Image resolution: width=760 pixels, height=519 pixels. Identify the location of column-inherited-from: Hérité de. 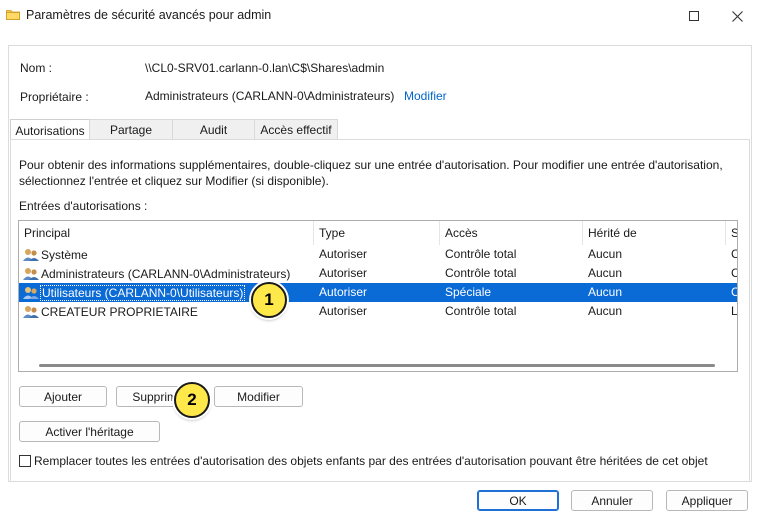
(654, 233).